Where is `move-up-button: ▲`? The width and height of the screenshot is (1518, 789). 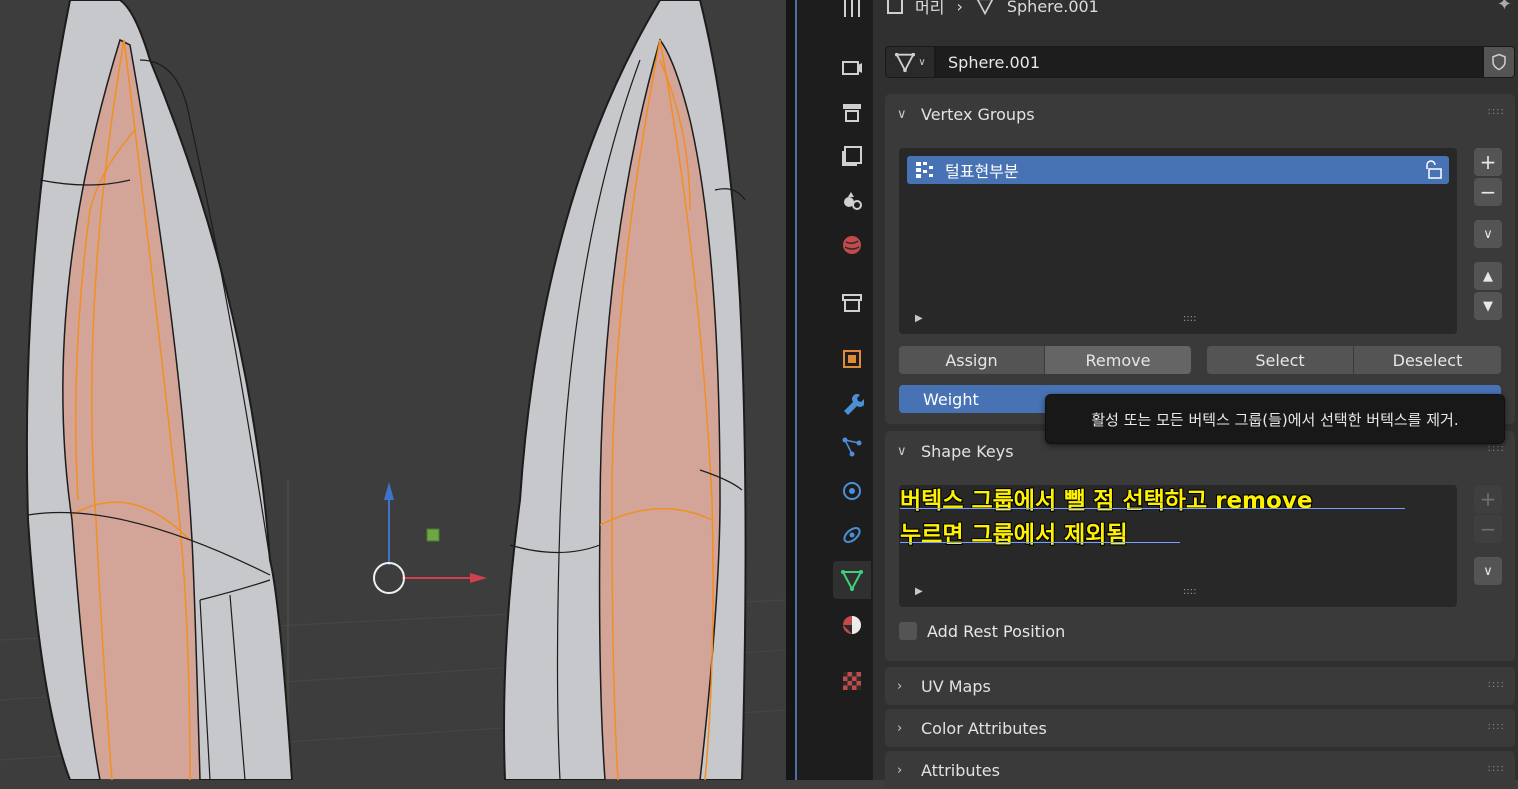 move-up-button: ▲ is located at coordinates (1488, 276).